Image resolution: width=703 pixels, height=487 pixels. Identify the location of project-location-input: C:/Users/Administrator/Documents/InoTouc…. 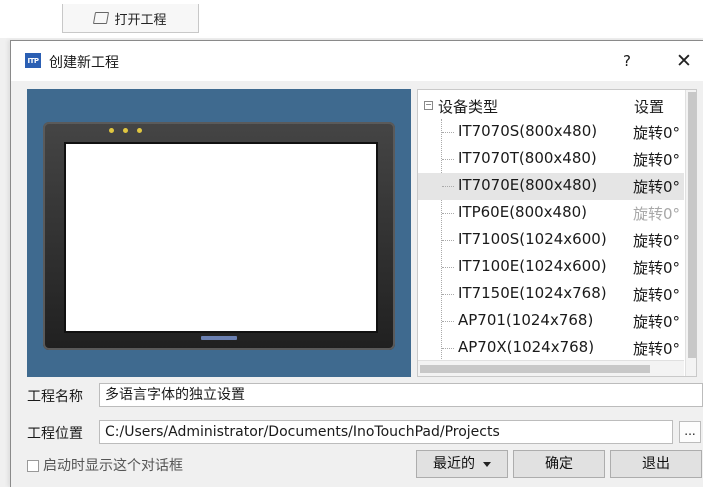
(386, 432).